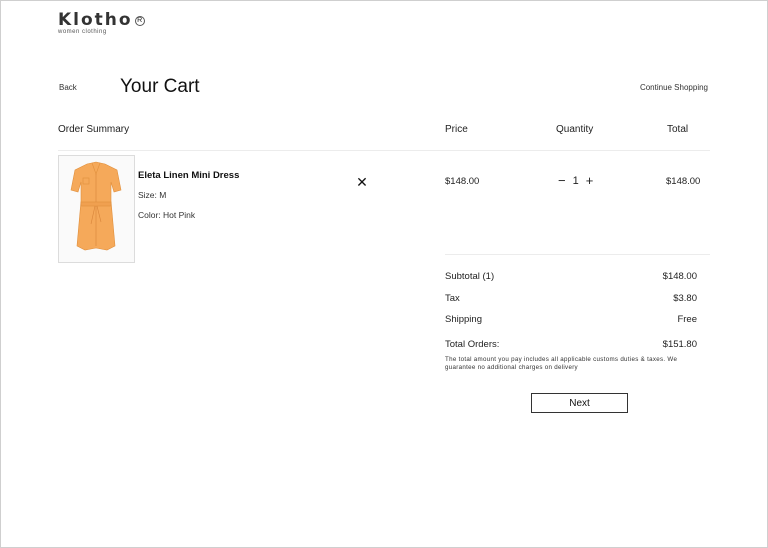 This screenshot has height=548, width=768. I want to click on total-orders-label: Total Orders:, so click(472, 344).